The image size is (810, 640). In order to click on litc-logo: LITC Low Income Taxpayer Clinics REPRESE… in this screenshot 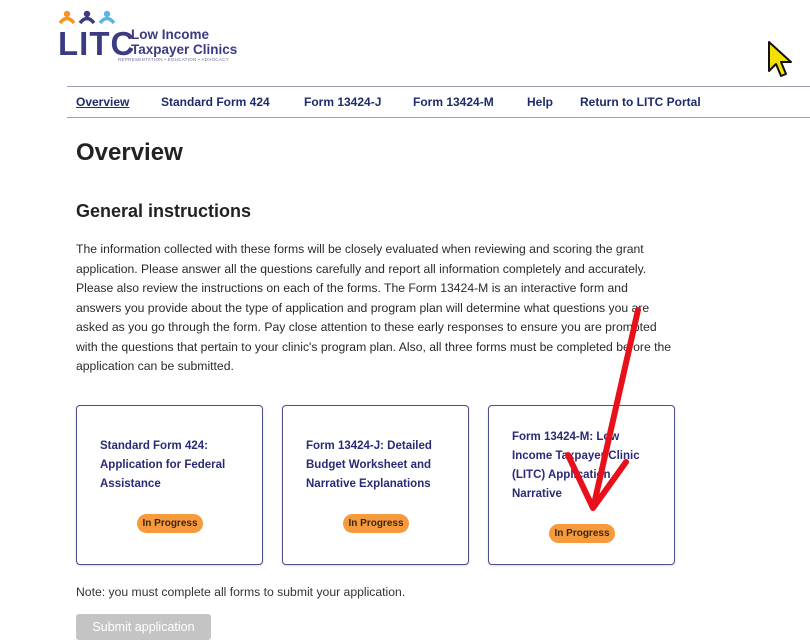, I will do `click(158, 40)`.